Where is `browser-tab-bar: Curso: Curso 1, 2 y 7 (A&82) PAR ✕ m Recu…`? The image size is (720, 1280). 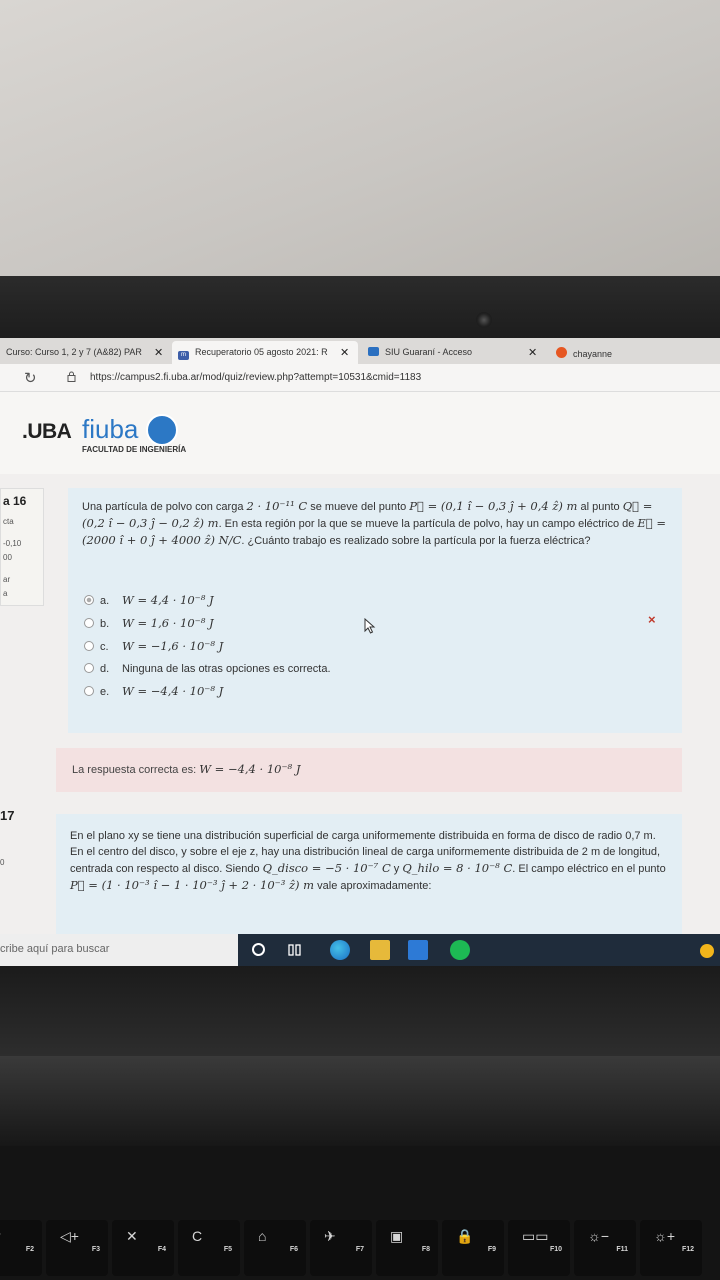
browser-tab-bar: Curso: Curso 1, 2 y 7 (A&82) PAR ✕ m Recu… is located at coordinates (360, 351).